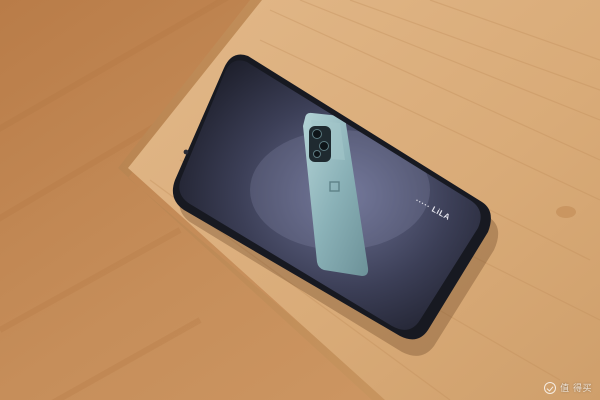 This screenshot has height=400, width=600. Describe the element at coordinates (566, 212) in the screenshot. I see `wood-knot` at that location.